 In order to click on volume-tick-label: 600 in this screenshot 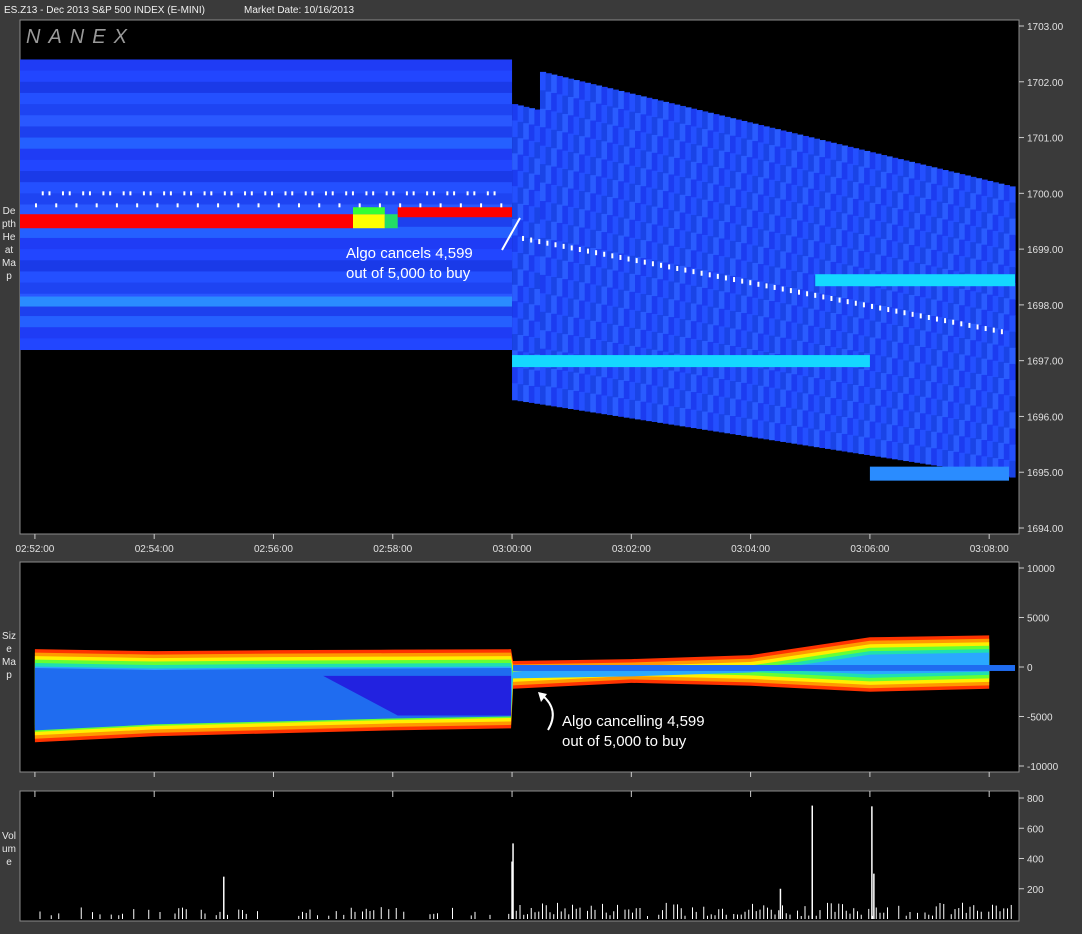, I will do `click(1035, 829)`.